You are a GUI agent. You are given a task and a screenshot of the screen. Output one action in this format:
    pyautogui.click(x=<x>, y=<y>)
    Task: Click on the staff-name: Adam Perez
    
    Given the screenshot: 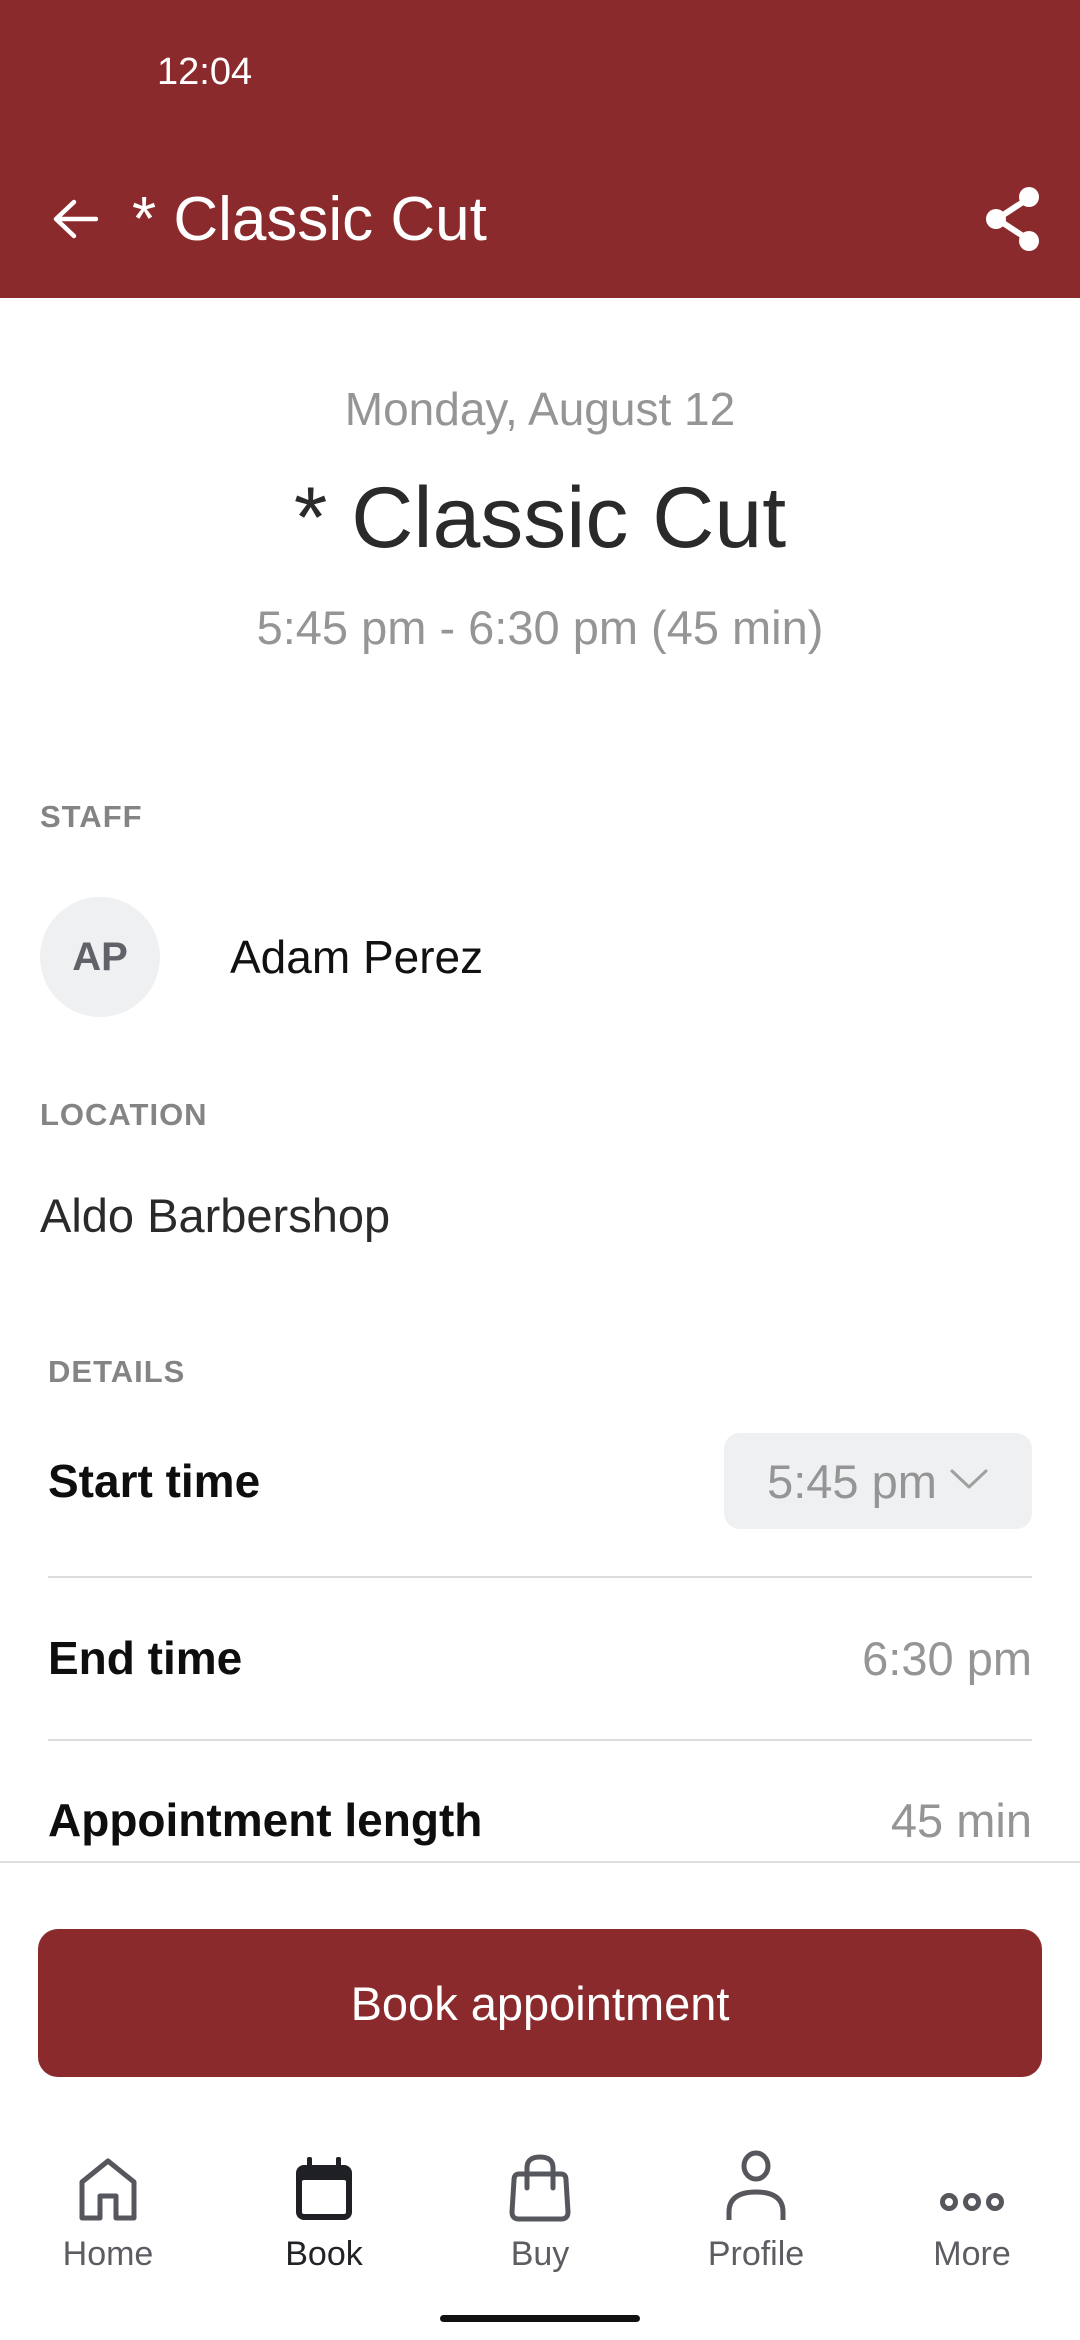 What is the action you would take?
    pyautogui.click(x=357, y=957)
    